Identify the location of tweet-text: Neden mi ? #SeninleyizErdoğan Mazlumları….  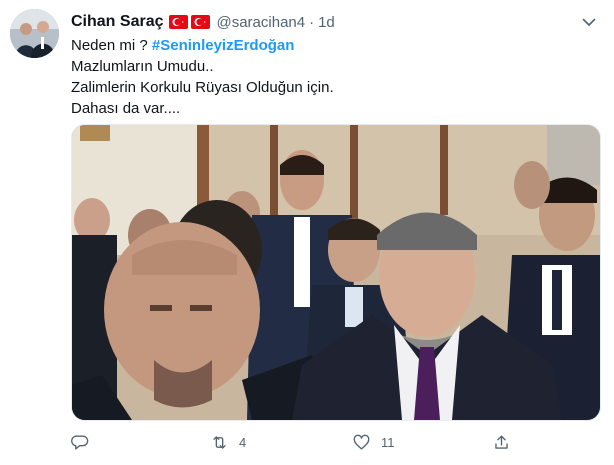
(202, 77).